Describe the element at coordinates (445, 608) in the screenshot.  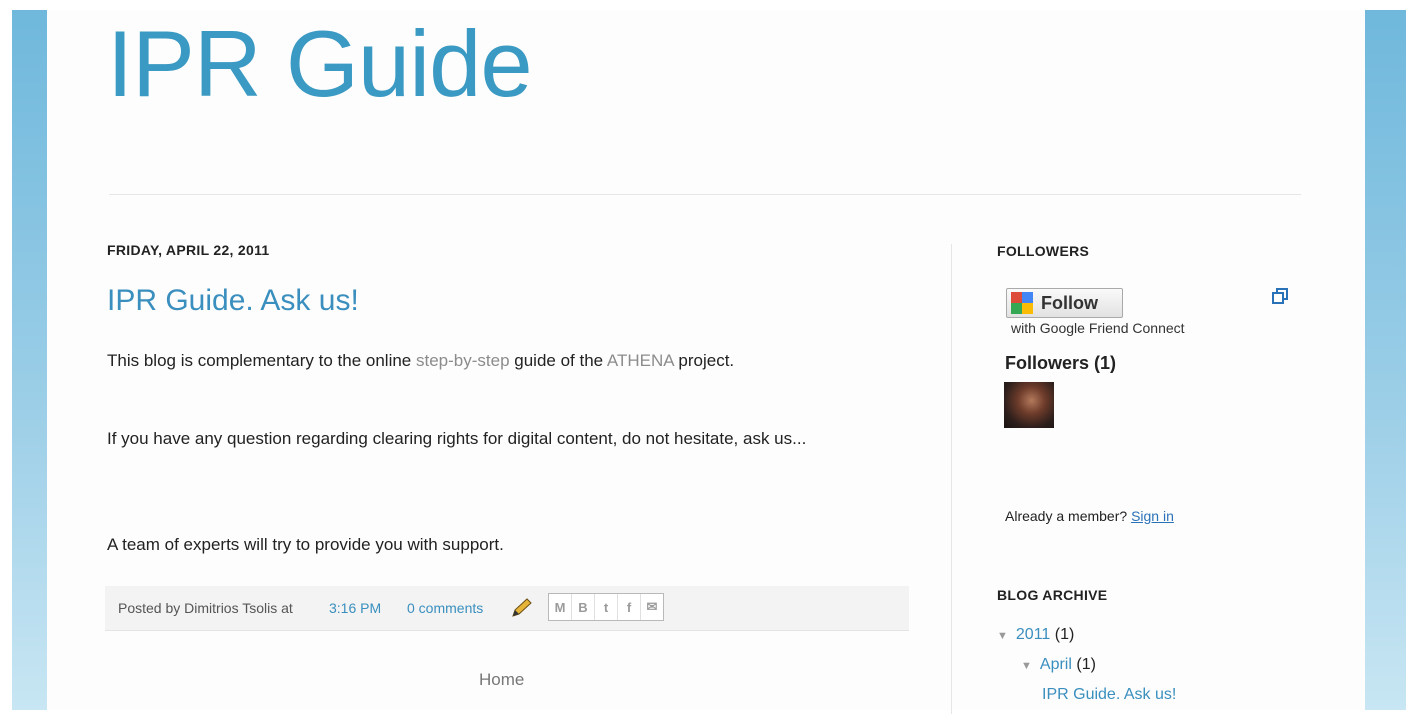
I see `comments-link: 0 comments` at that location.